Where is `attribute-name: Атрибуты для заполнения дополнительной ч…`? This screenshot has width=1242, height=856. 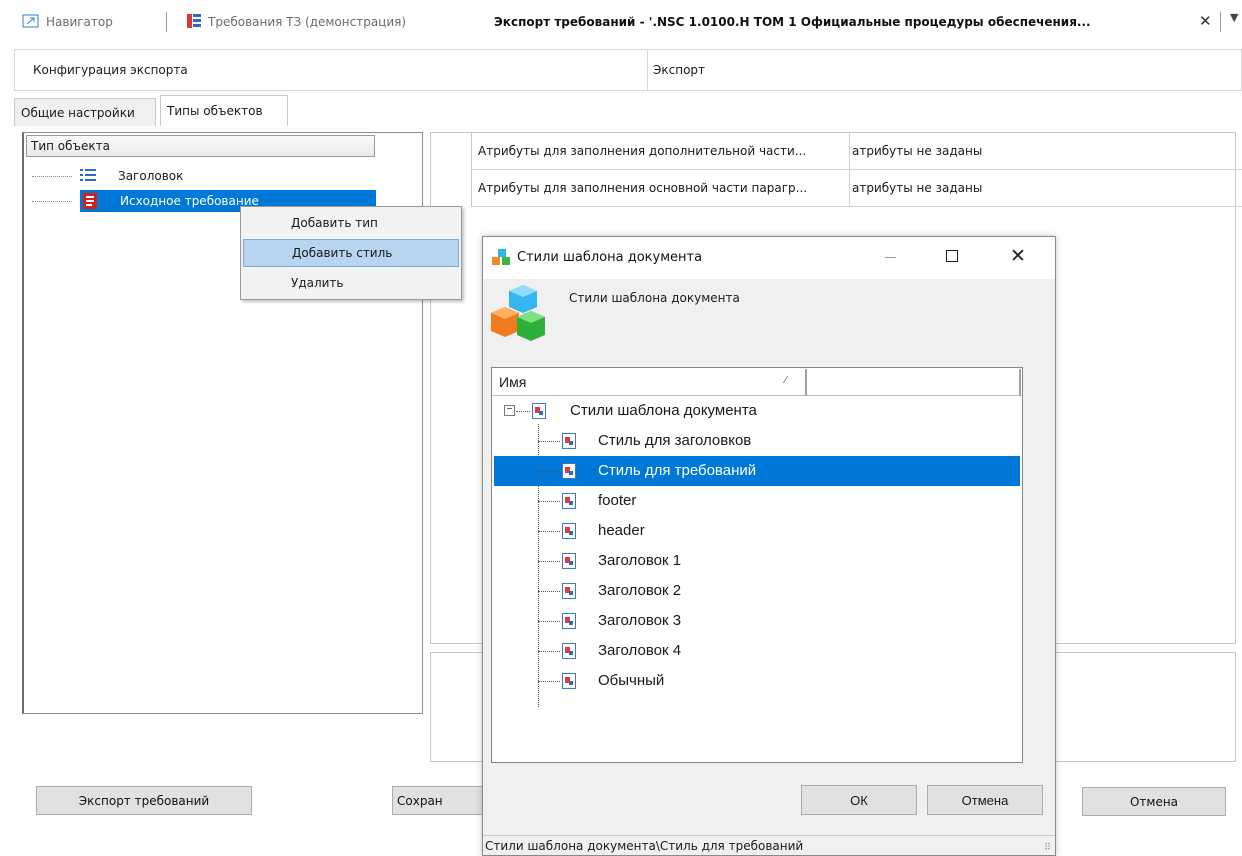
attribute-name: Атрибуты для заполнения дополнительной ч… is located at coordinates (642, 151).